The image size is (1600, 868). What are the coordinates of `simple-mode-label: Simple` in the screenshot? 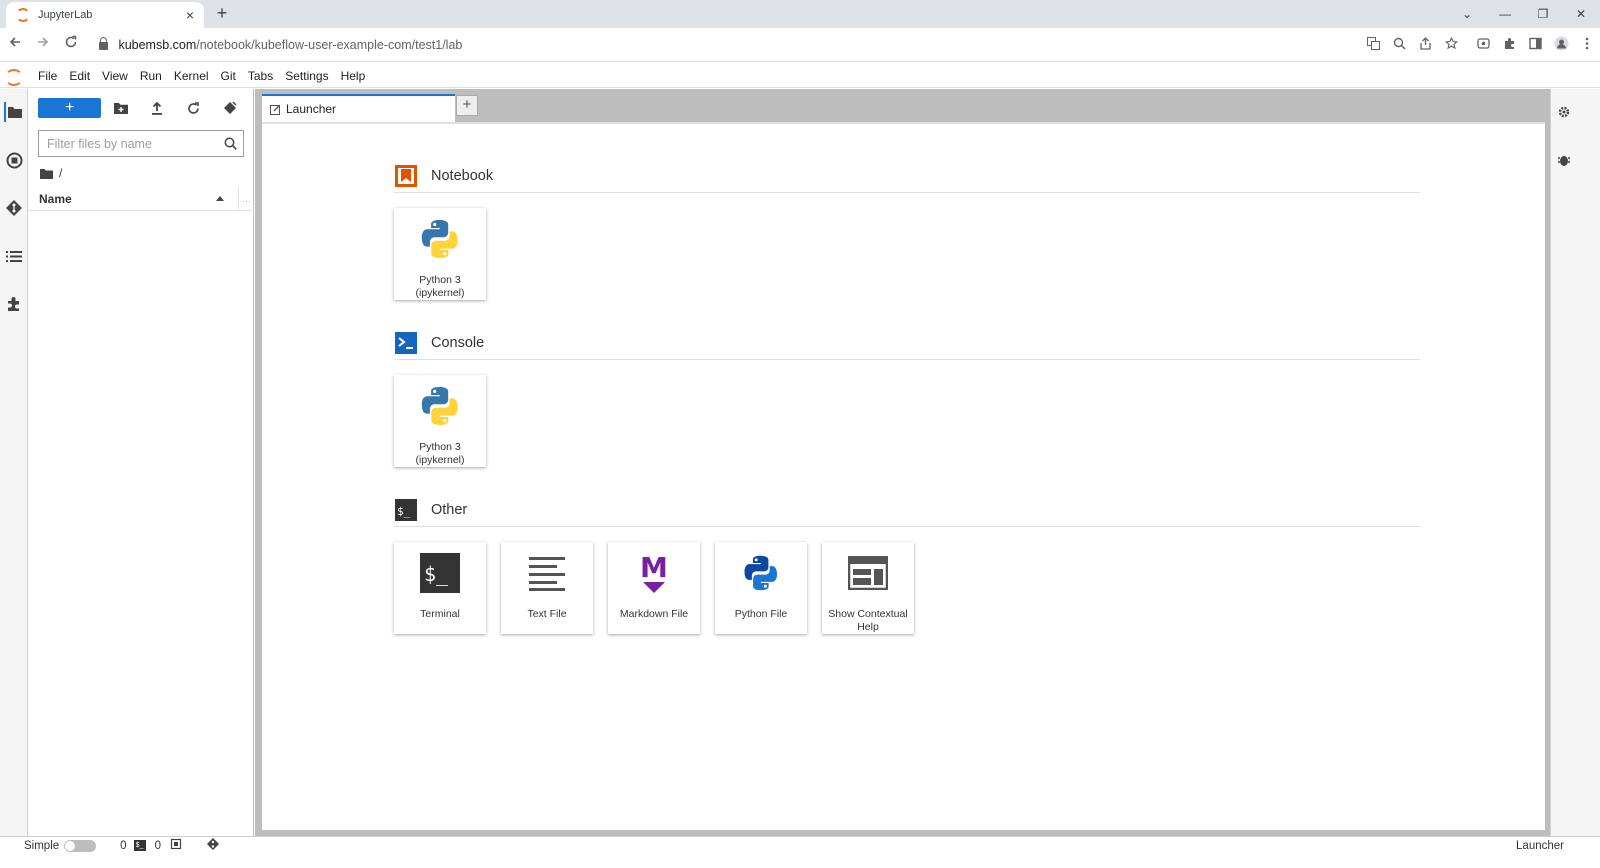 It's located at (42, 845).